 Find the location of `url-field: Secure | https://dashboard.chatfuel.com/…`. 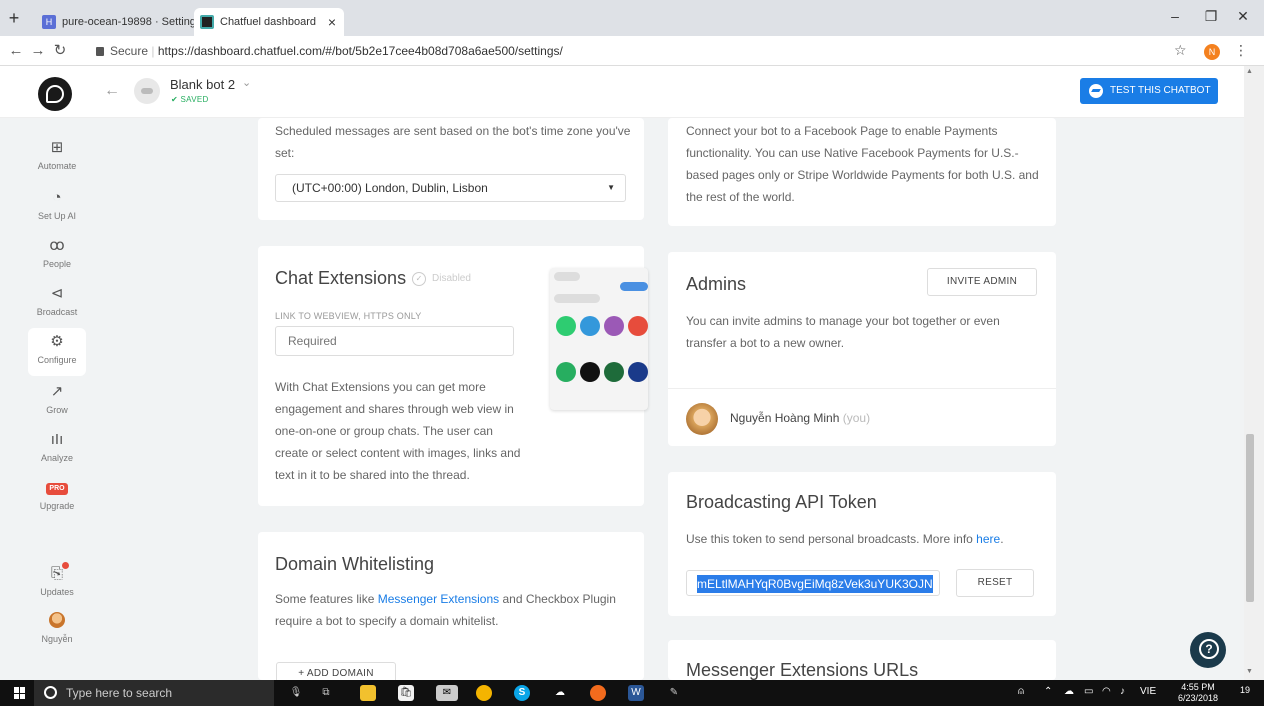

url-field: Secure | https://dashboard.chatfuel.com/… is located at coordinates (329, 51).